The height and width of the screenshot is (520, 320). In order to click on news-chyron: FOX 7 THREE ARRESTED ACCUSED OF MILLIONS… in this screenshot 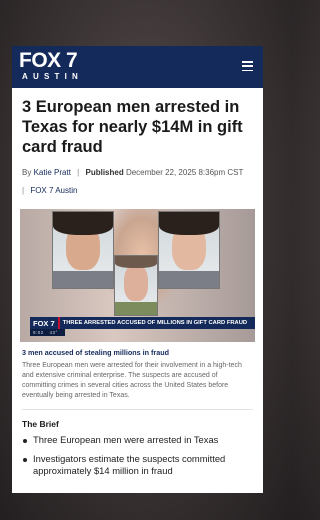, I will do `click(142, 323)`.